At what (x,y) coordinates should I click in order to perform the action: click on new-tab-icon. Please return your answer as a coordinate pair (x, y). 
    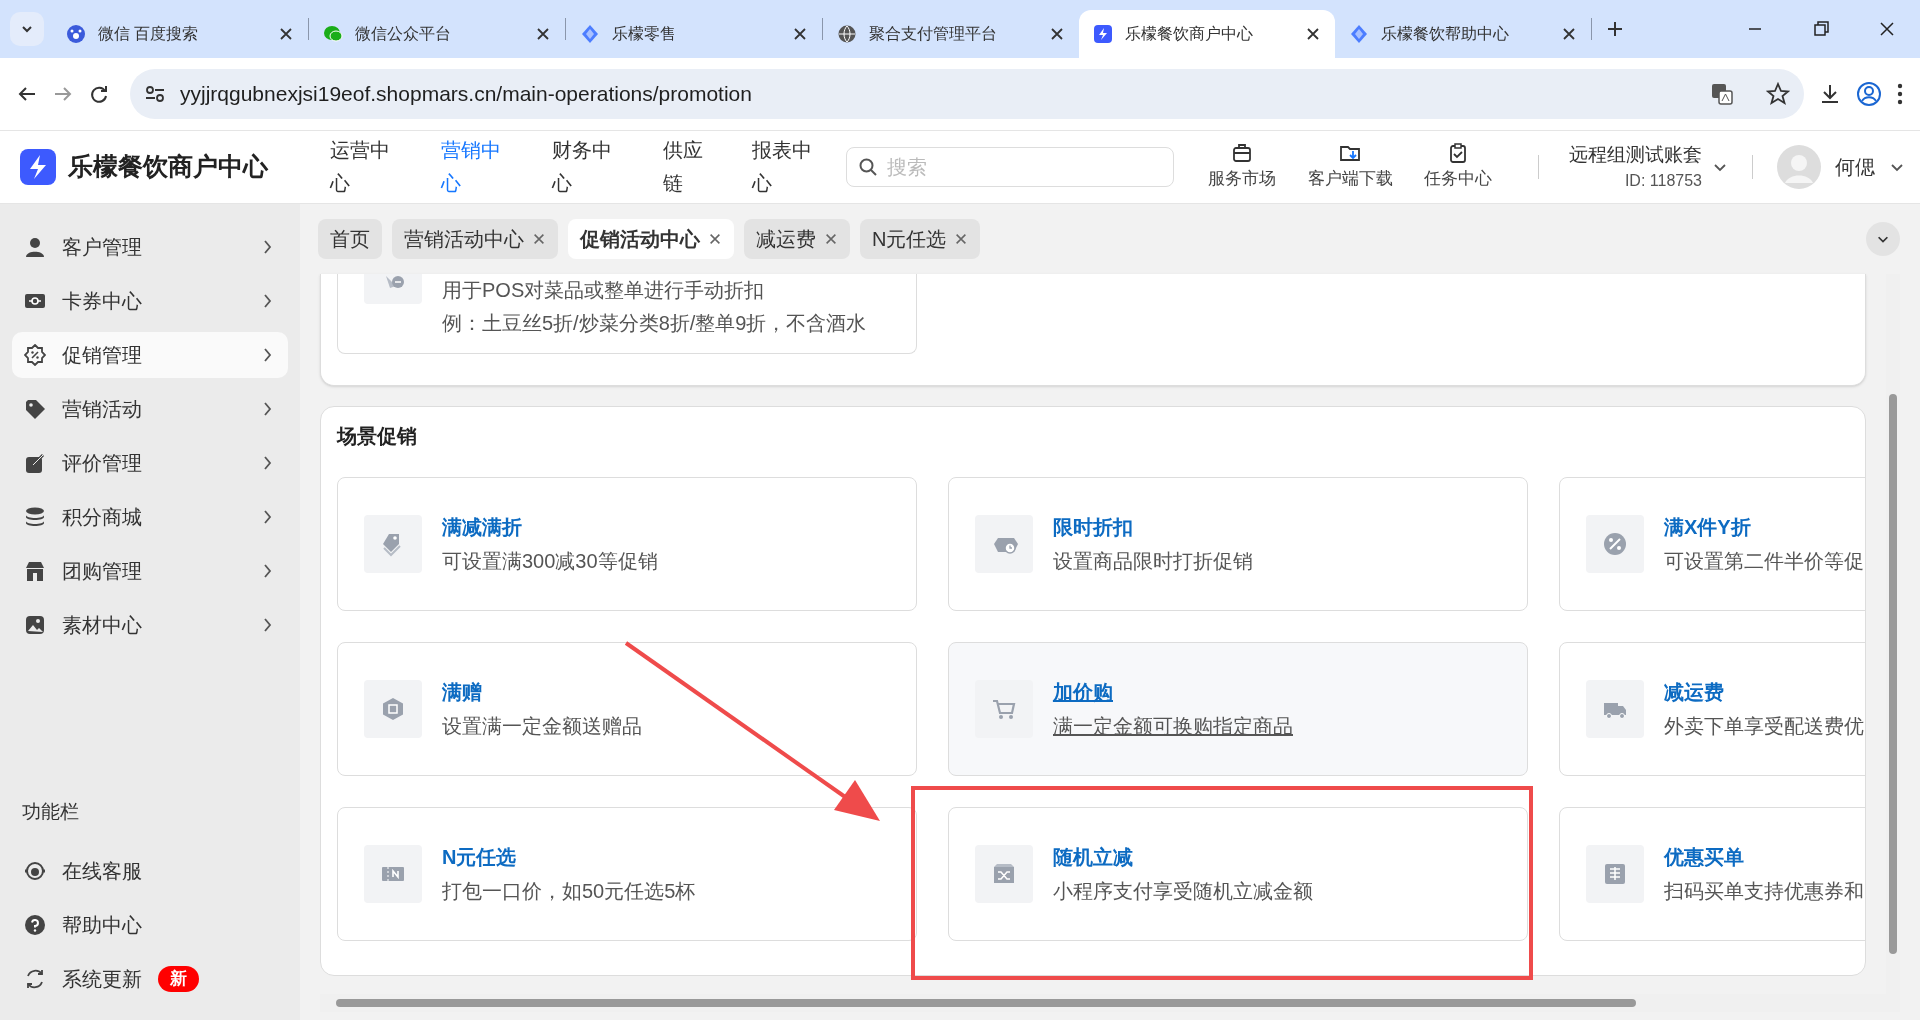
    Looking at the image, I should click on (1615, 29).